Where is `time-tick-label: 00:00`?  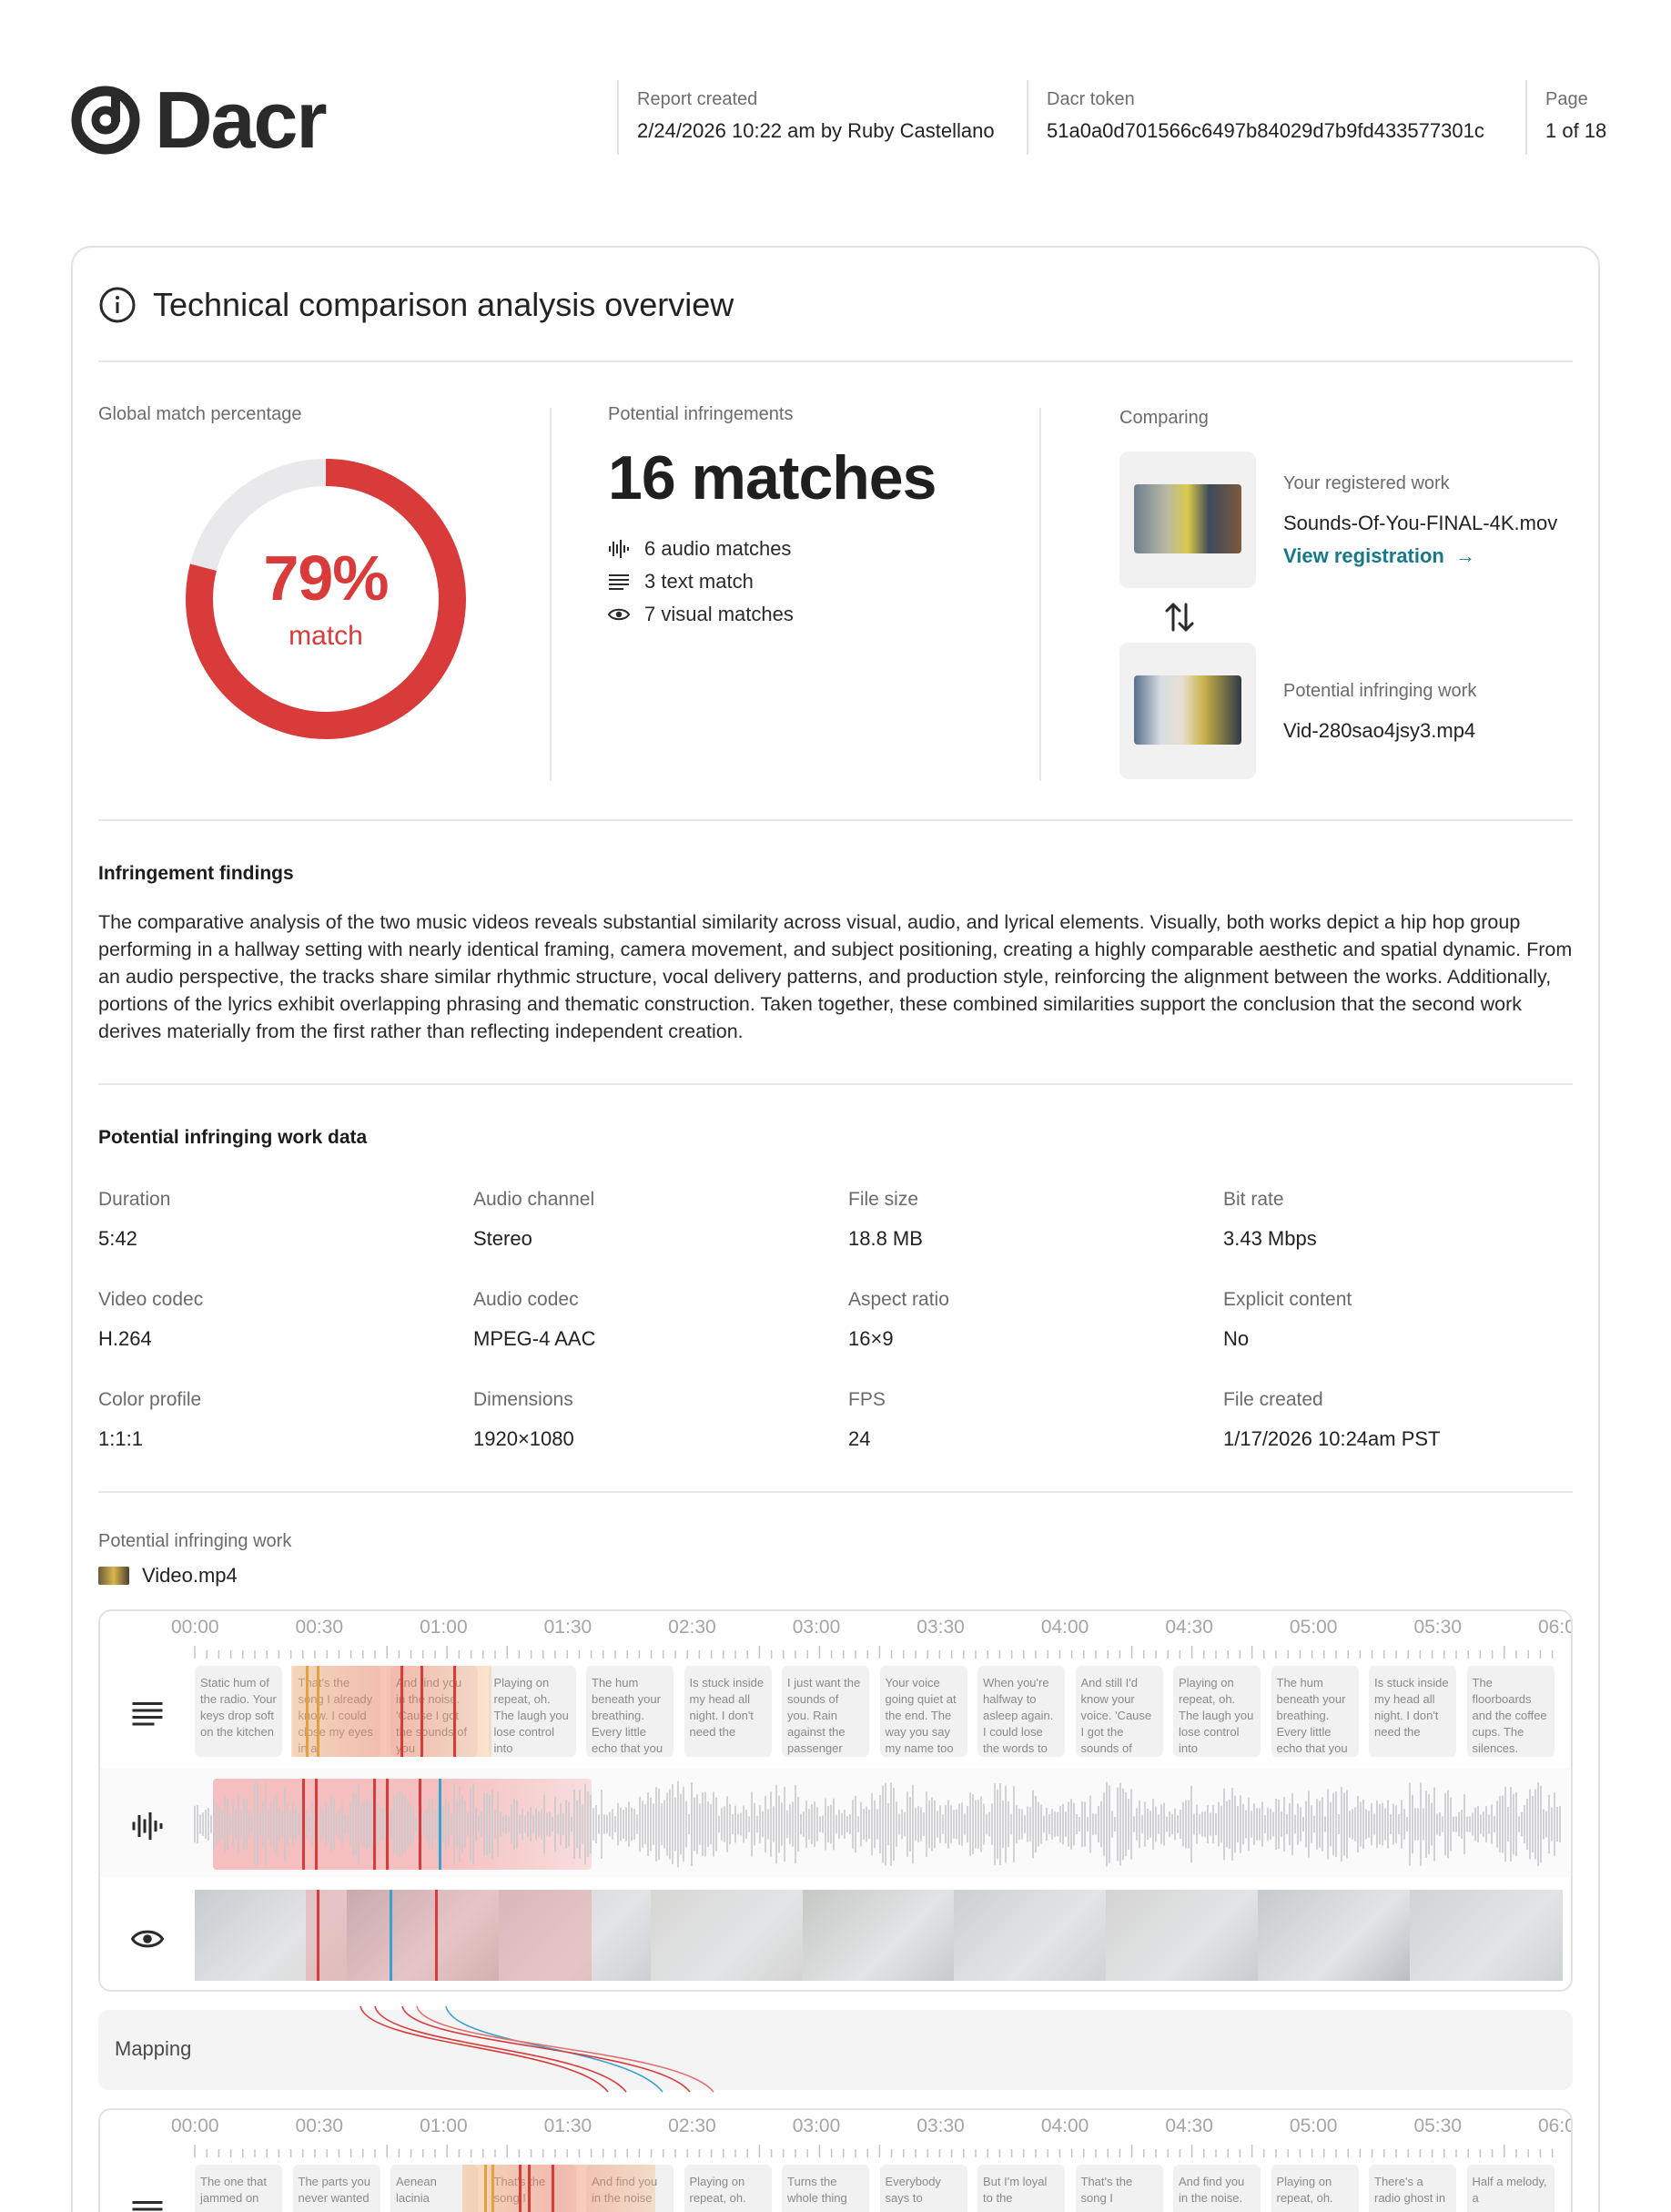
time-tick-label: 00:00 is located at coordinates (195, 1627).